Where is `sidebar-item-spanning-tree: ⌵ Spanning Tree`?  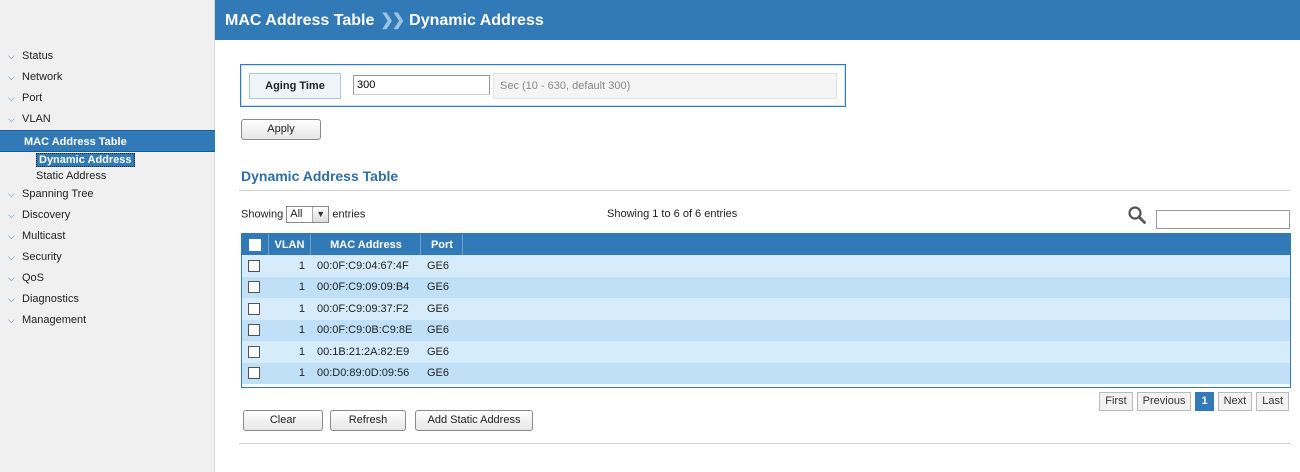
sidebar-item-spanning-tree: ⌵ Spanning Tree is located at coordinates (107, 194).